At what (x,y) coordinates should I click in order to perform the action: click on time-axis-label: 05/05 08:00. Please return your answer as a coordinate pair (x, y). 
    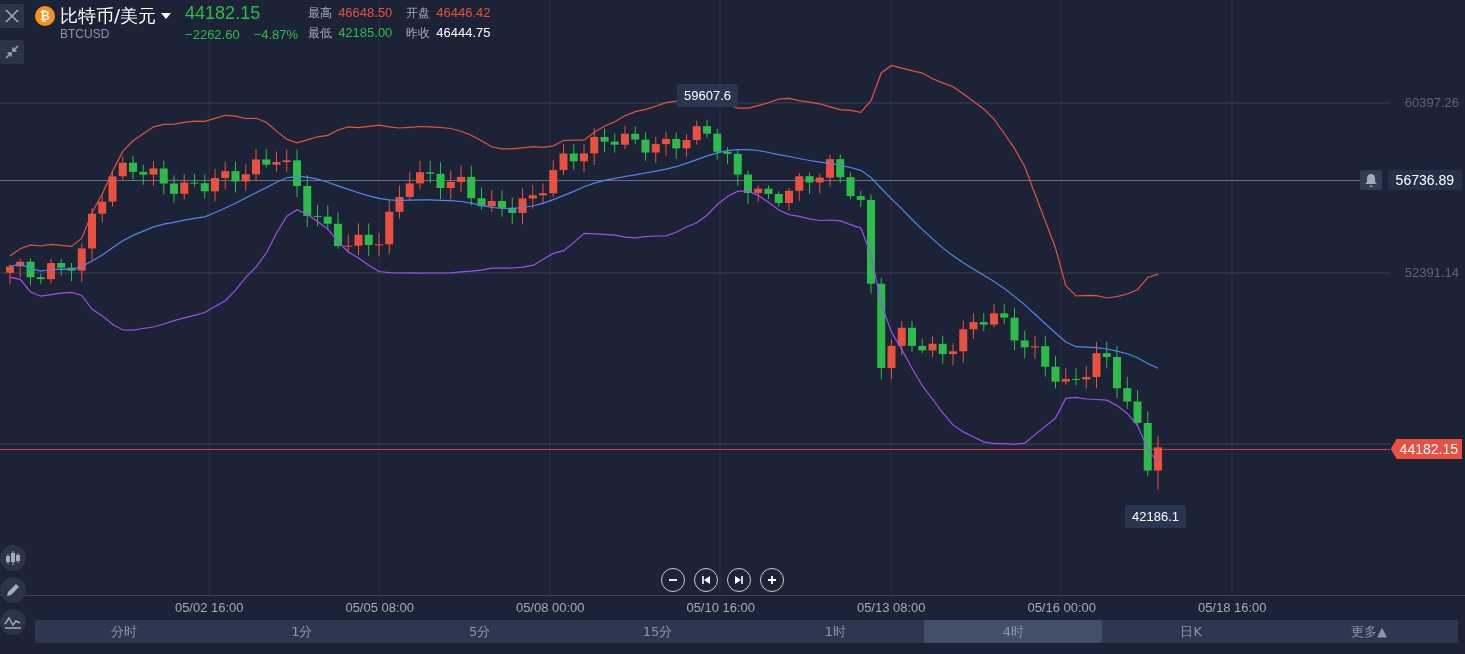
    Looking at the image, I should click on (380, 607).